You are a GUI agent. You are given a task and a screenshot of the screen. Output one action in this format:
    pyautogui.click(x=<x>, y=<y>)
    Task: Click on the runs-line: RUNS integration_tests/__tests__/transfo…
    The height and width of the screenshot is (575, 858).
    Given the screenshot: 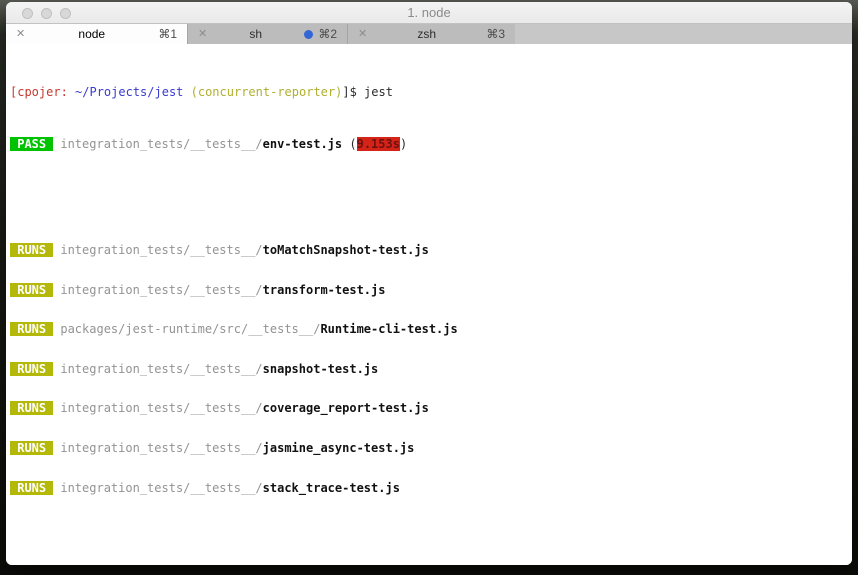 What is the action you would take?
    pyautogui.click(x=431, y=289)
    